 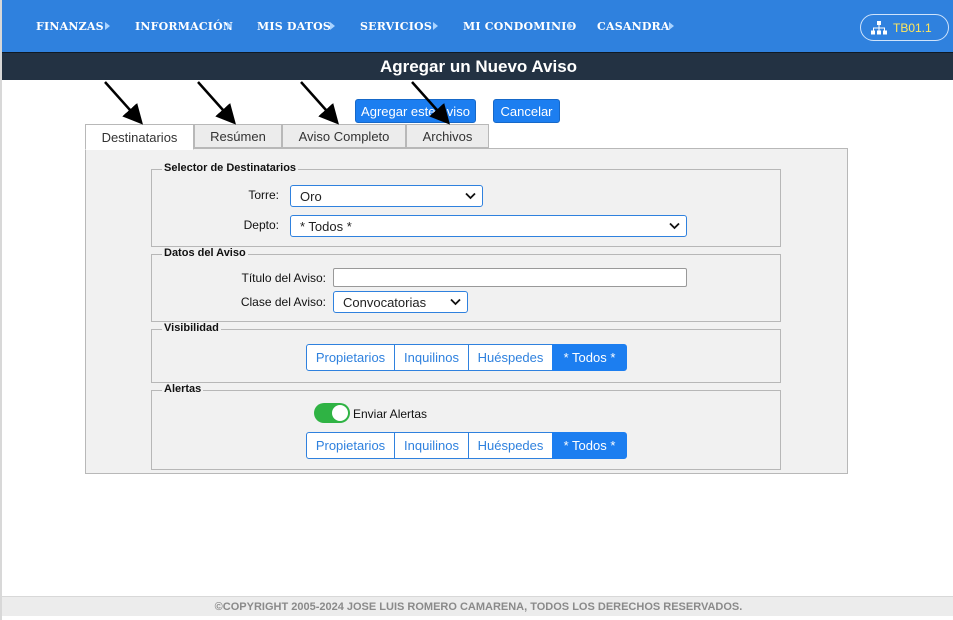 I want to click on notice-class-select: Convocatorias, so click(x=400, y=302).